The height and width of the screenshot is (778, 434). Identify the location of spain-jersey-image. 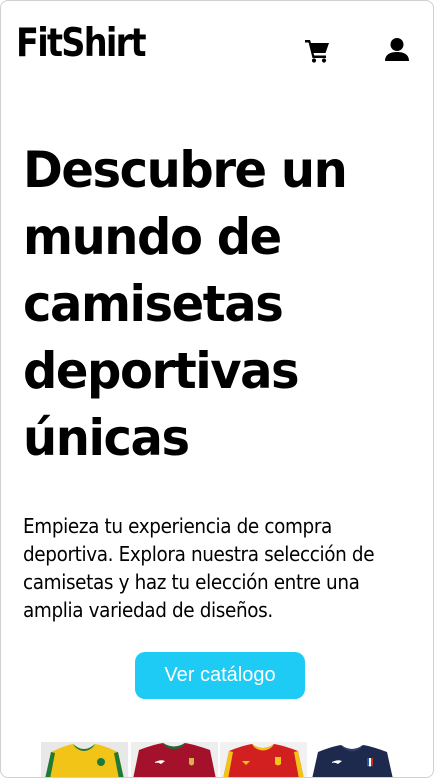
(263, 759).